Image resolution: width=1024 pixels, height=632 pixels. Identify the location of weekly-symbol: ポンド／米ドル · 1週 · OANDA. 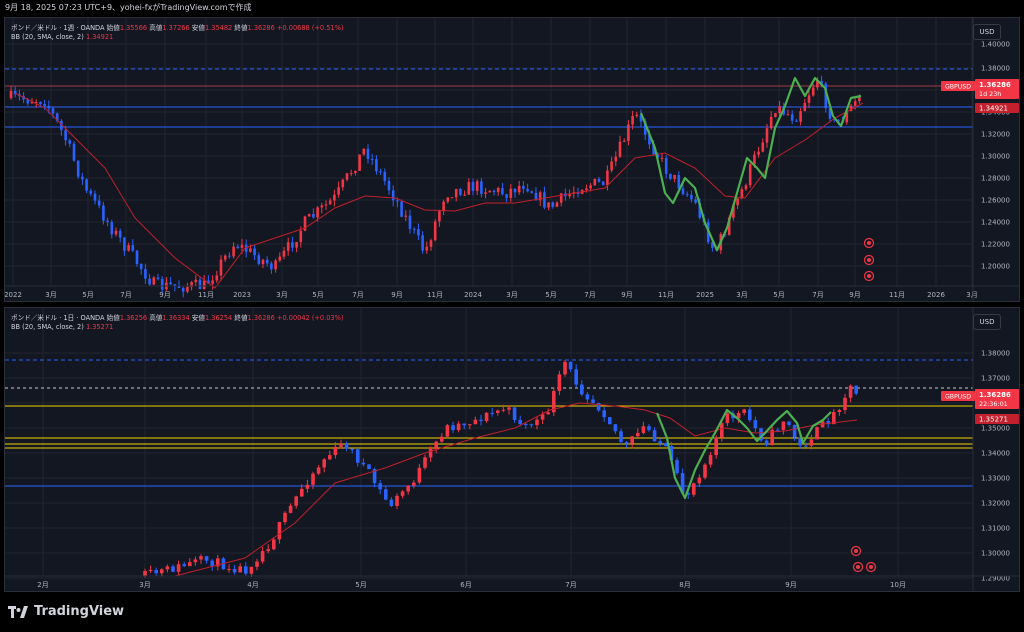
(58, 28).